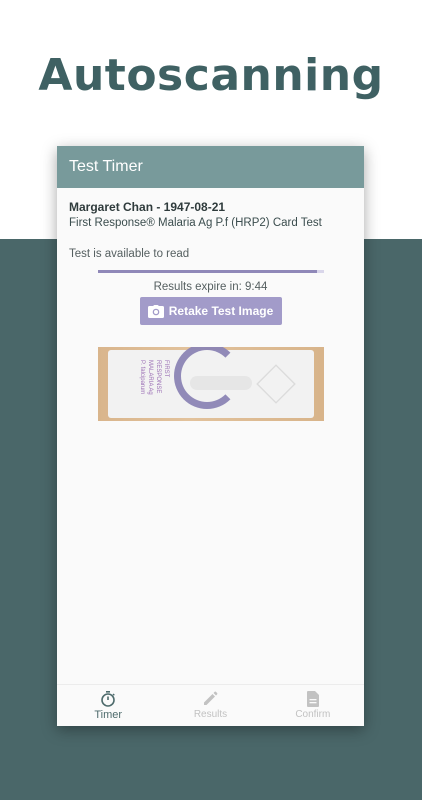  What do you see at coordinates (108, 714) in the screenshot?
I see `nav-label-timer: Timer` at bounding box center [108, 714].